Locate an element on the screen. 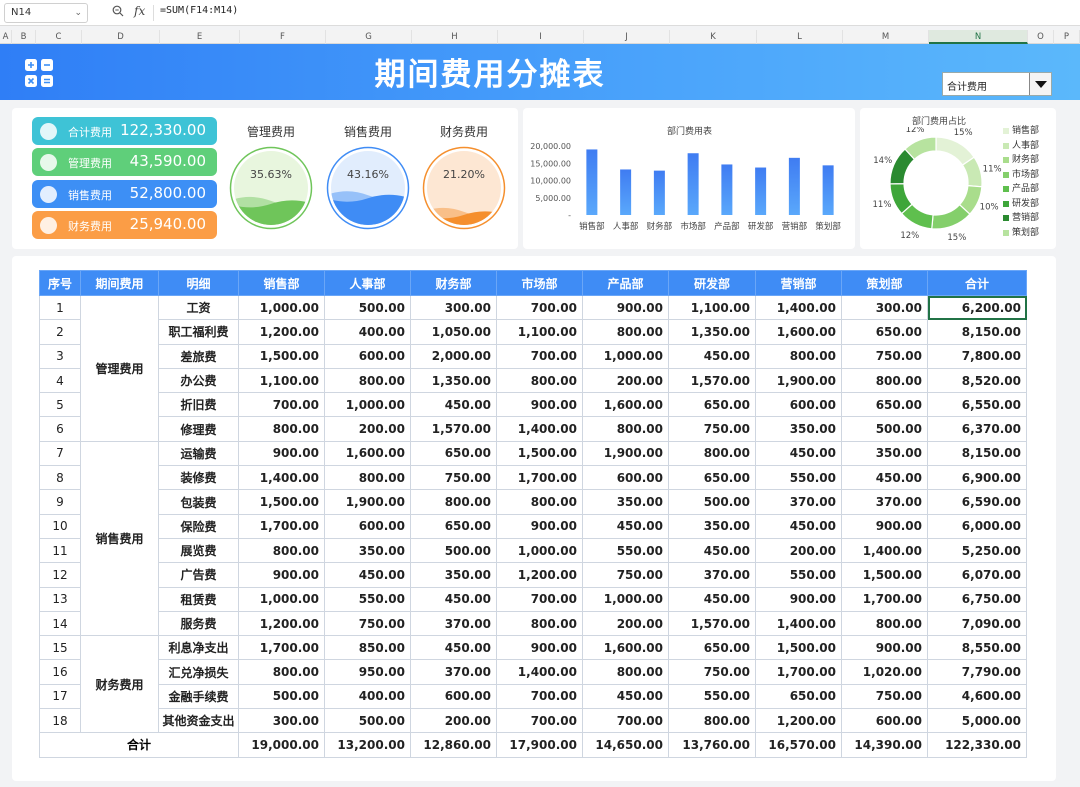 The width and height of the screenshot is (1080, 787). value-cell: 600.00 is located at coordinates (884, 721).